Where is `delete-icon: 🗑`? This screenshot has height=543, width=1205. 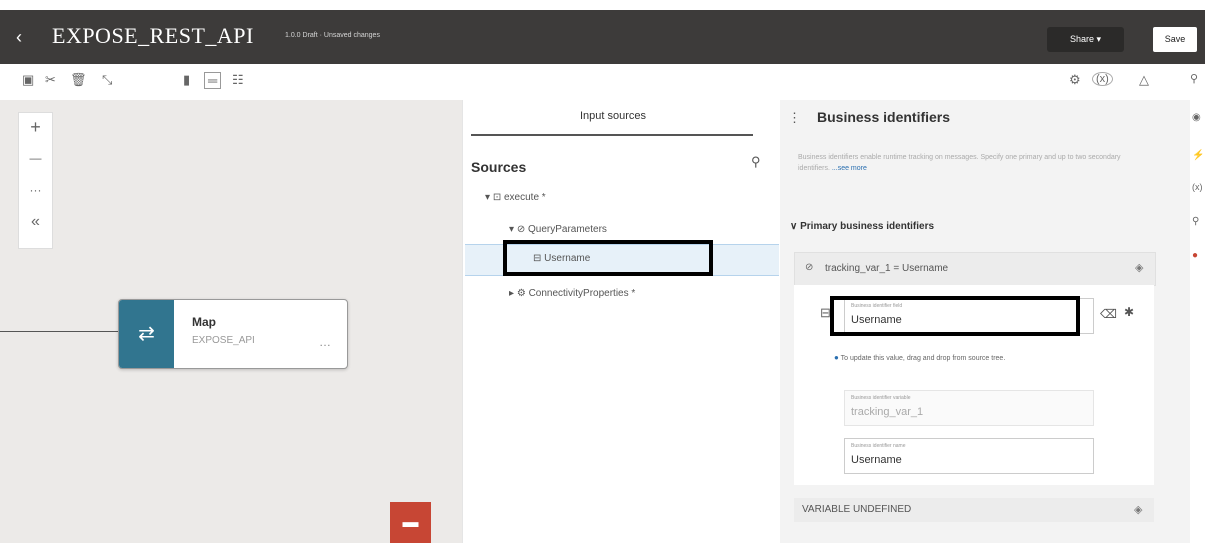 delete-icon: 🗑 is located at coordinates (78, 80).